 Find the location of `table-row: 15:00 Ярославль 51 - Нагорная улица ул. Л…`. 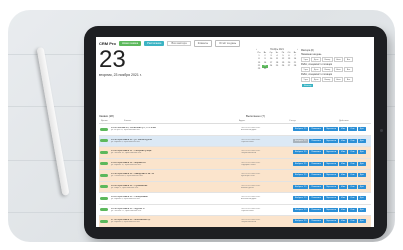

table-row: 15:00 Ярославль 51 - Нагорная улица ул. Л… is located at coordinates (235, 153).